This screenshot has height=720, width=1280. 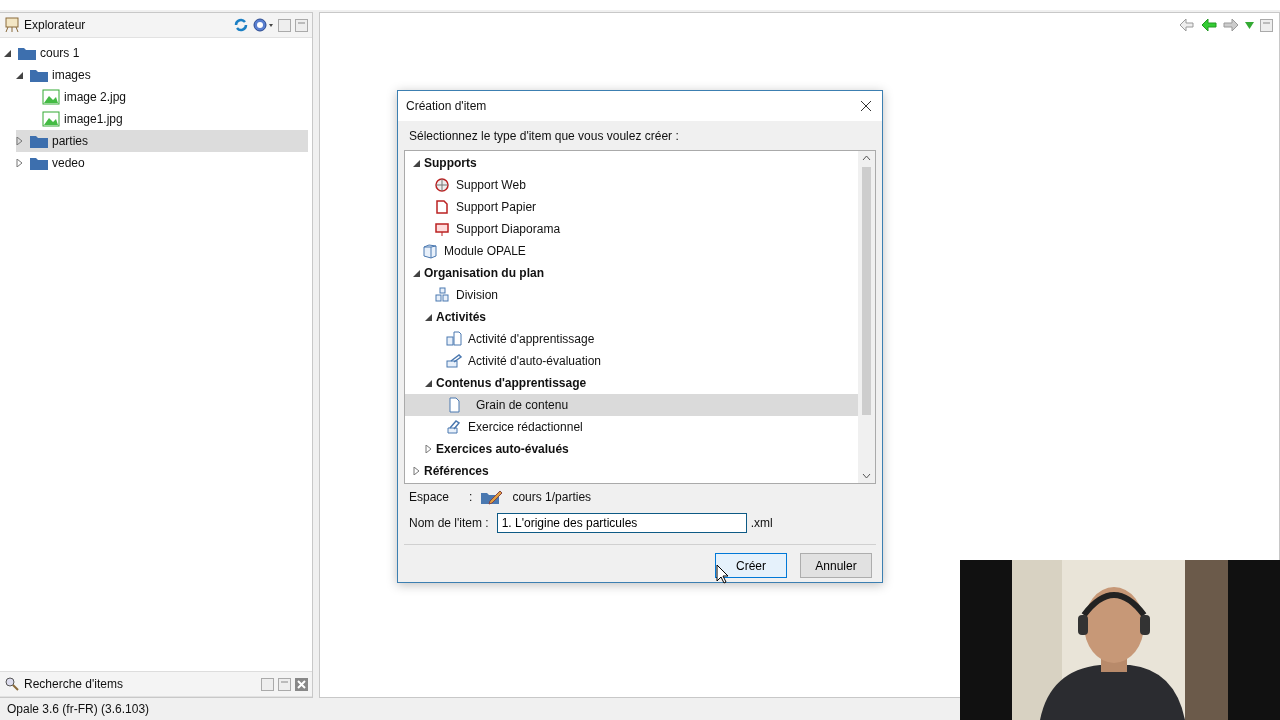 I want to click on item-type: Support Papier, so click(x=496, y=207).